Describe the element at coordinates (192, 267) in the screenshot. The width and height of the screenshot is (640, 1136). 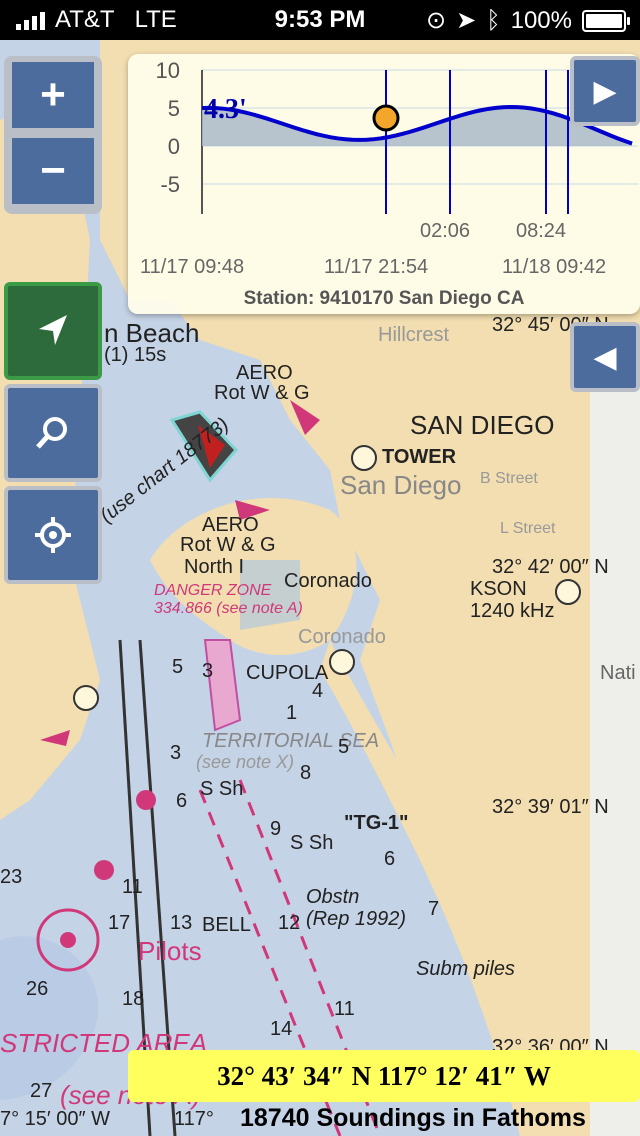
I see `tide-date-1: 11/17 09:48` at that location.